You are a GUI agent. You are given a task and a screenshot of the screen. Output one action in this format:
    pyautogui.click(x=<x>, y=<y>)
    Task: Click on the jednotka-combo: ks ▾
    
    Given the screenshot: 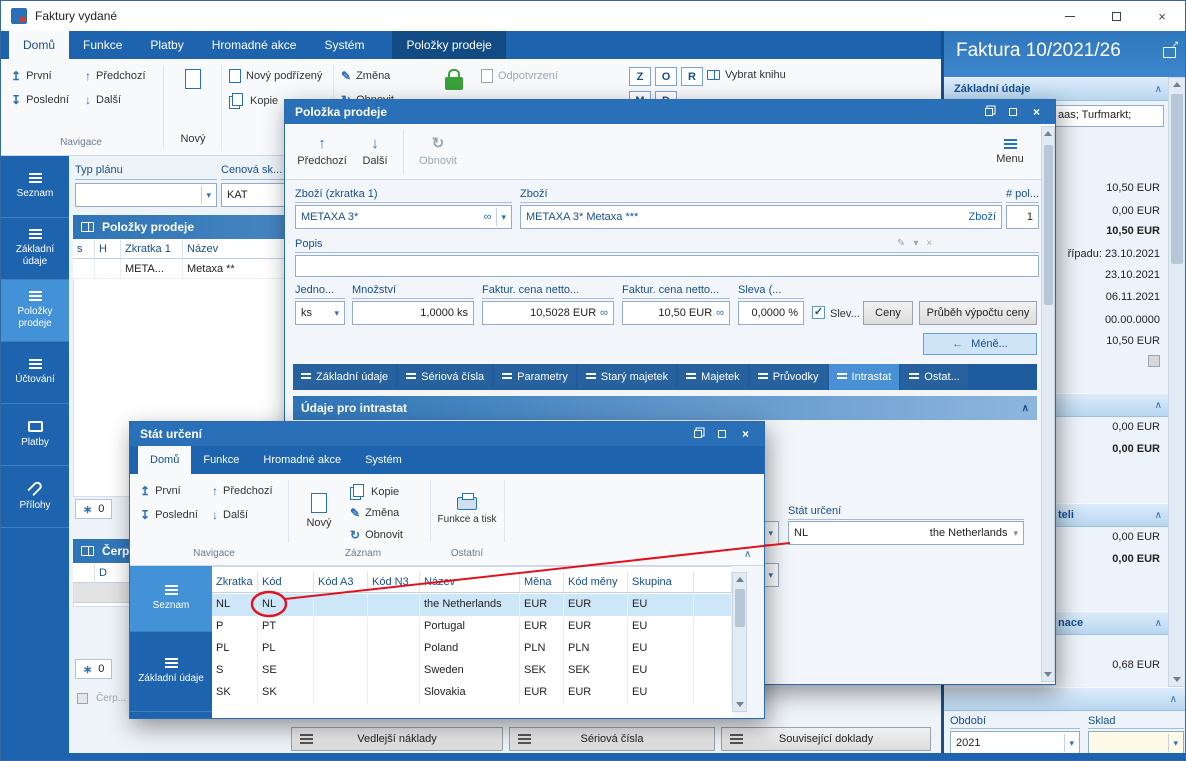 What is the action you would take?
    pyautogui.click(x=320, y=313)
    